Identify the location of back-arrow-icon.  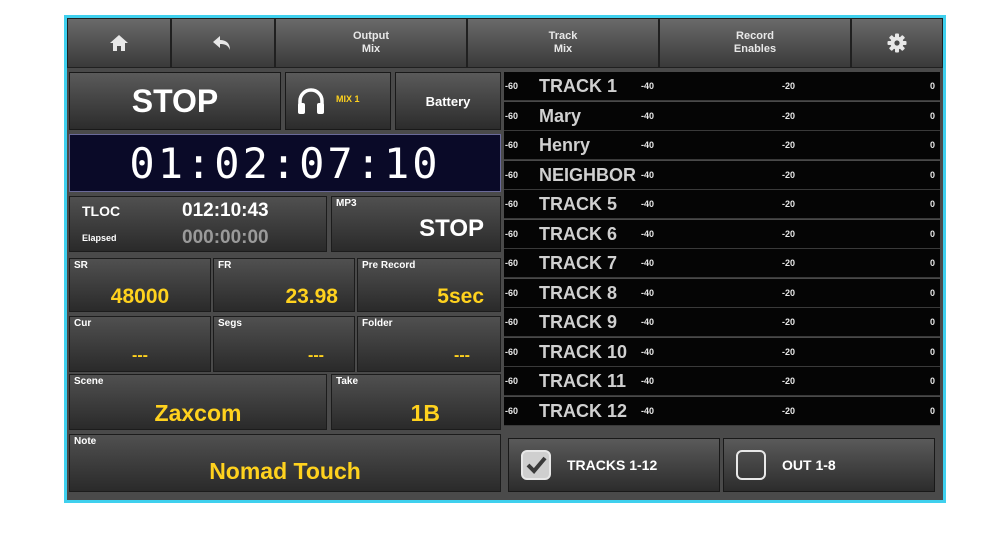
(221, 43).